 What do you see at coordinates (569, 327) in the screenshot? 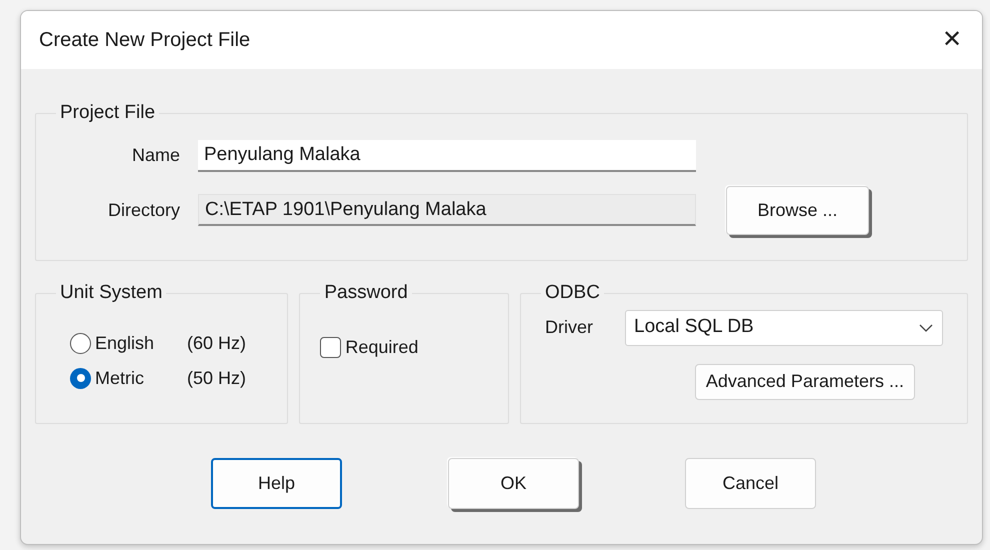
I see `driver-label: Driver` at bounding box center [569, 327].